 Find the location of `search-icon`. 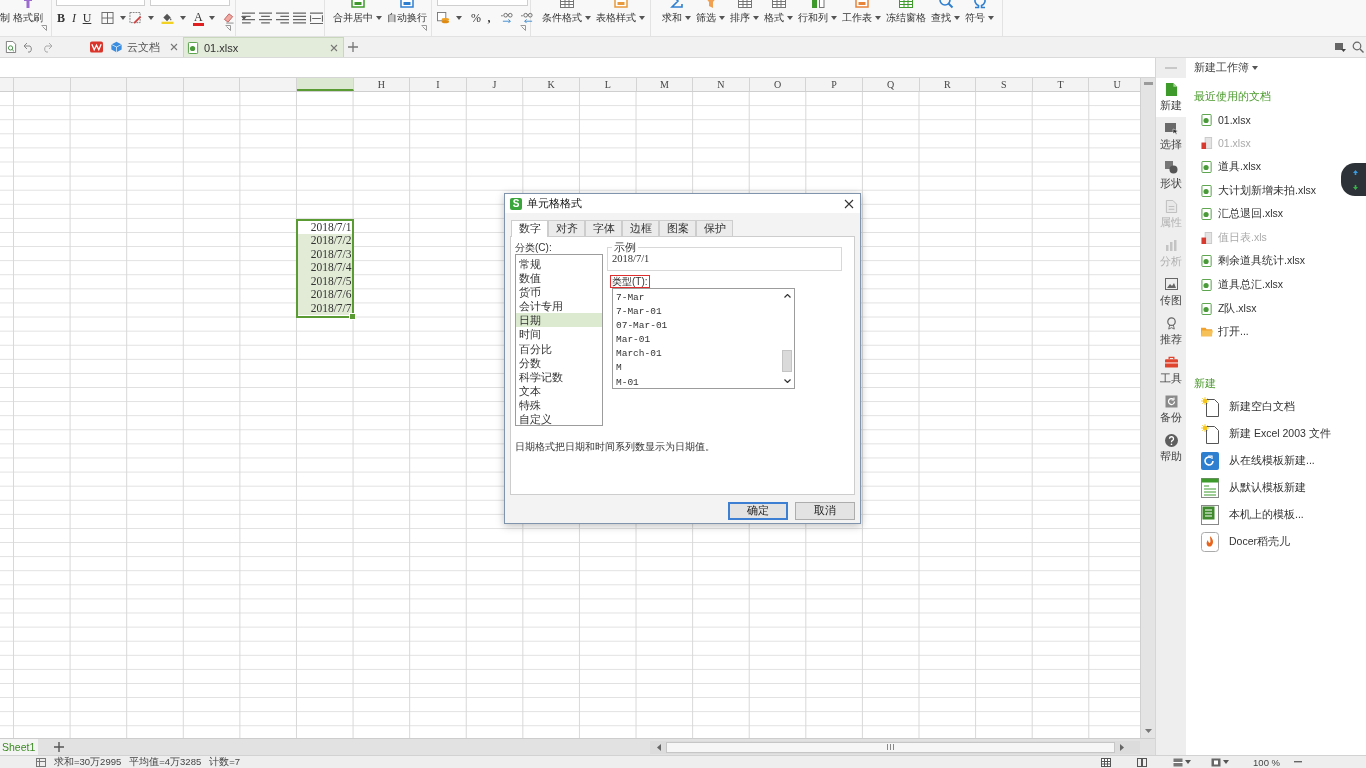

search-icon is located at coordinates (1358, 47).